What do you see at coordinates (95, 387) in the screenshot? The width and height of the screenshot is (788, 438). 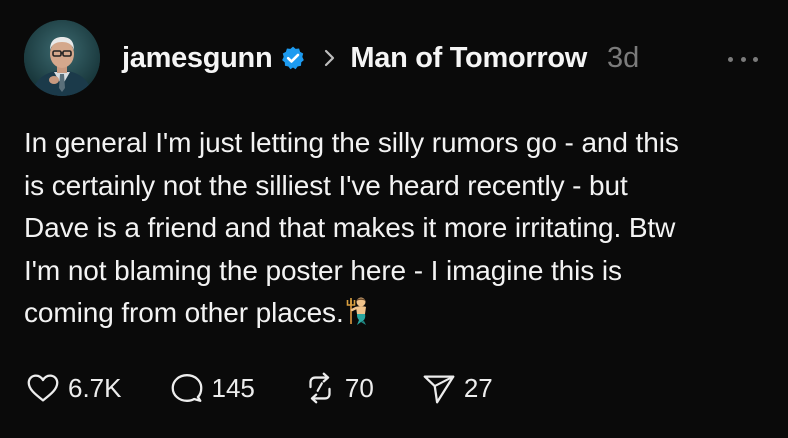 I see `like-count: 6.7K` at bounding box center [95, 387].